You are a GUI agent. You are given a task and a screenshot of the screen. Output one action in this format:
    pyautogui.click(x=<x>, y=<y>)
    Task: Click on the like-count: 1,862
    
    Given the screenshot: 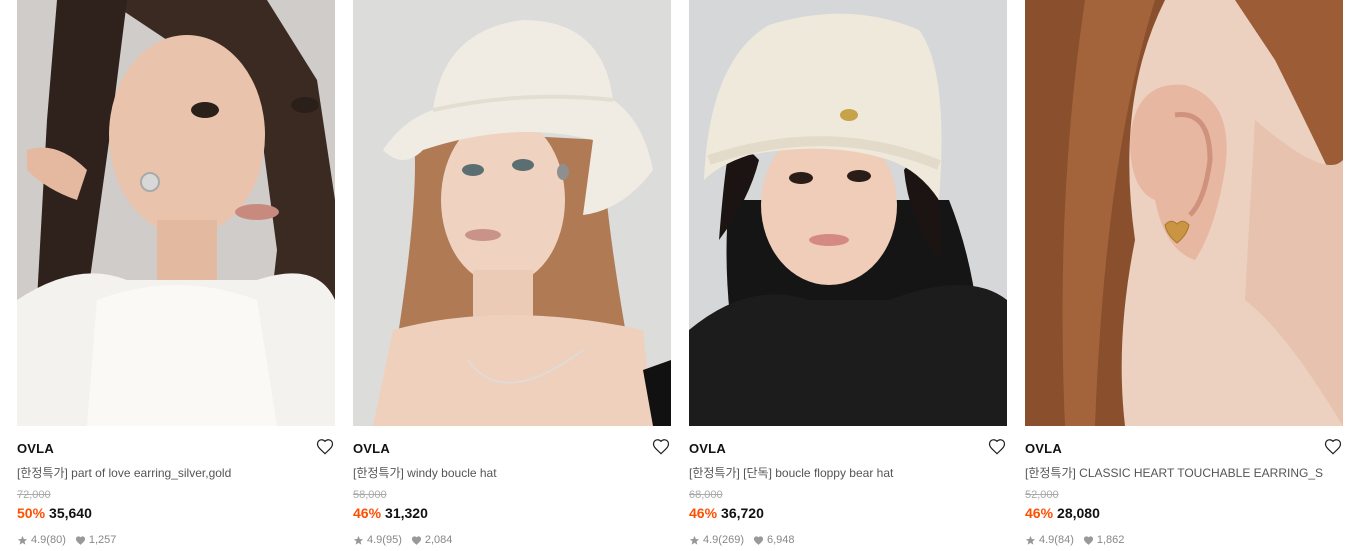 What is the action you would take?
    pyautogui.click(x=1110, y=540)
    